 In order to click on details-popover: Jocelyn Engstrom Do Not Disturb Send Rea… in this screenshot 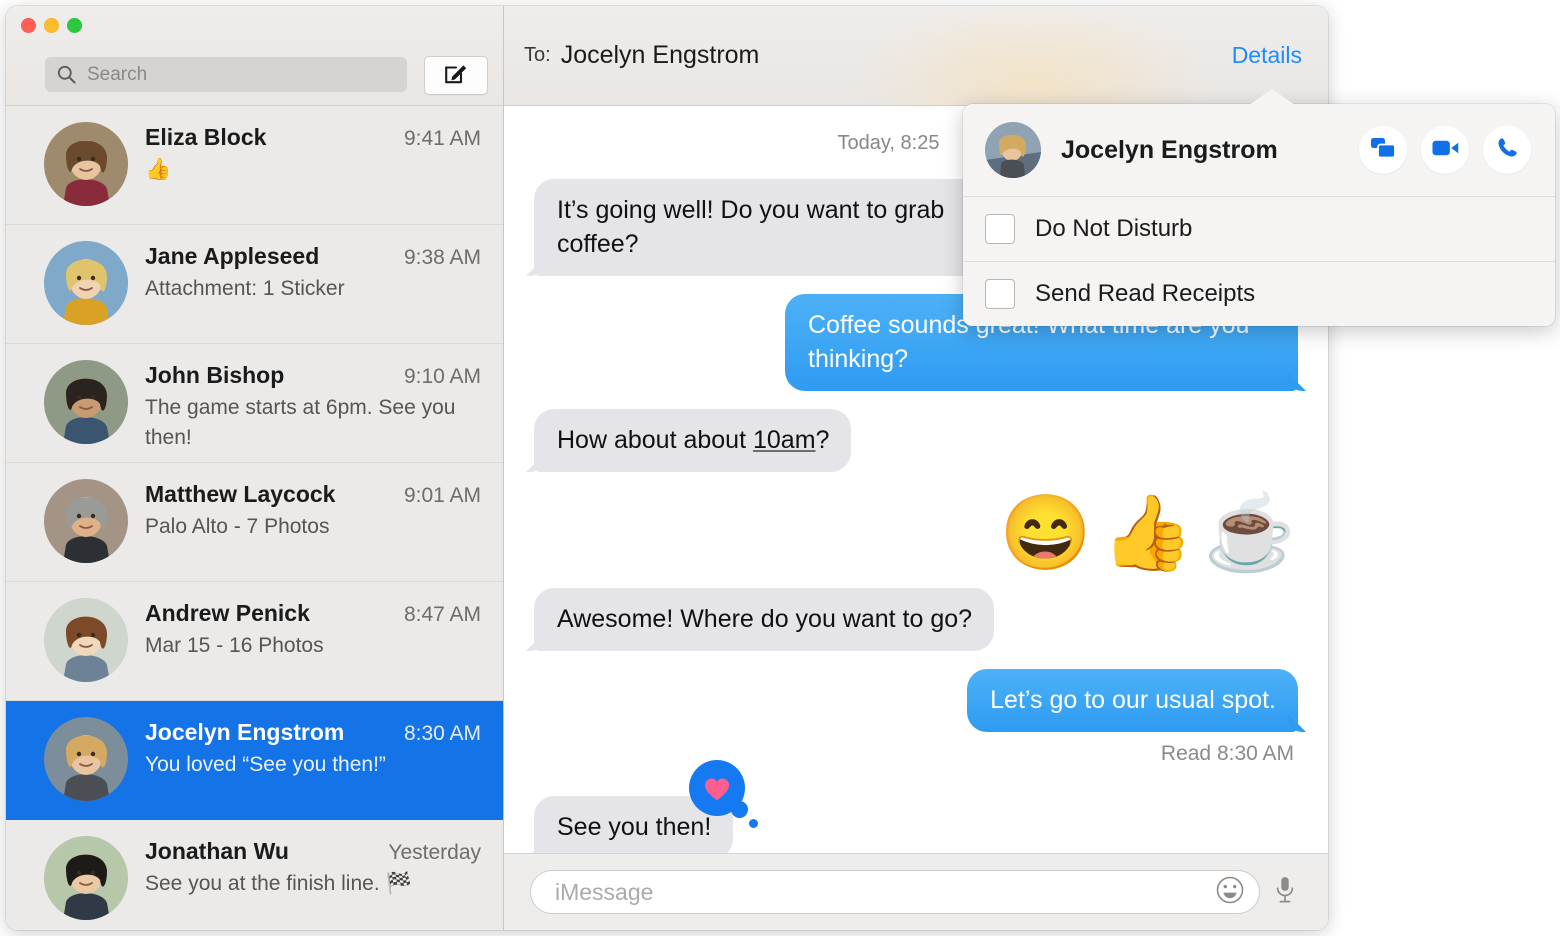, I will do `click(1259, 207)`.